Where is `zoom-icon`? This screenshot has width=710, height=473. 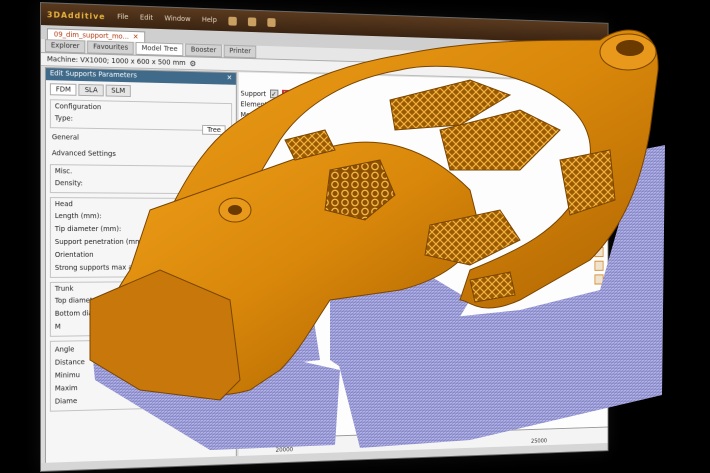
zoom-icon is located at coordinates (599, 265).